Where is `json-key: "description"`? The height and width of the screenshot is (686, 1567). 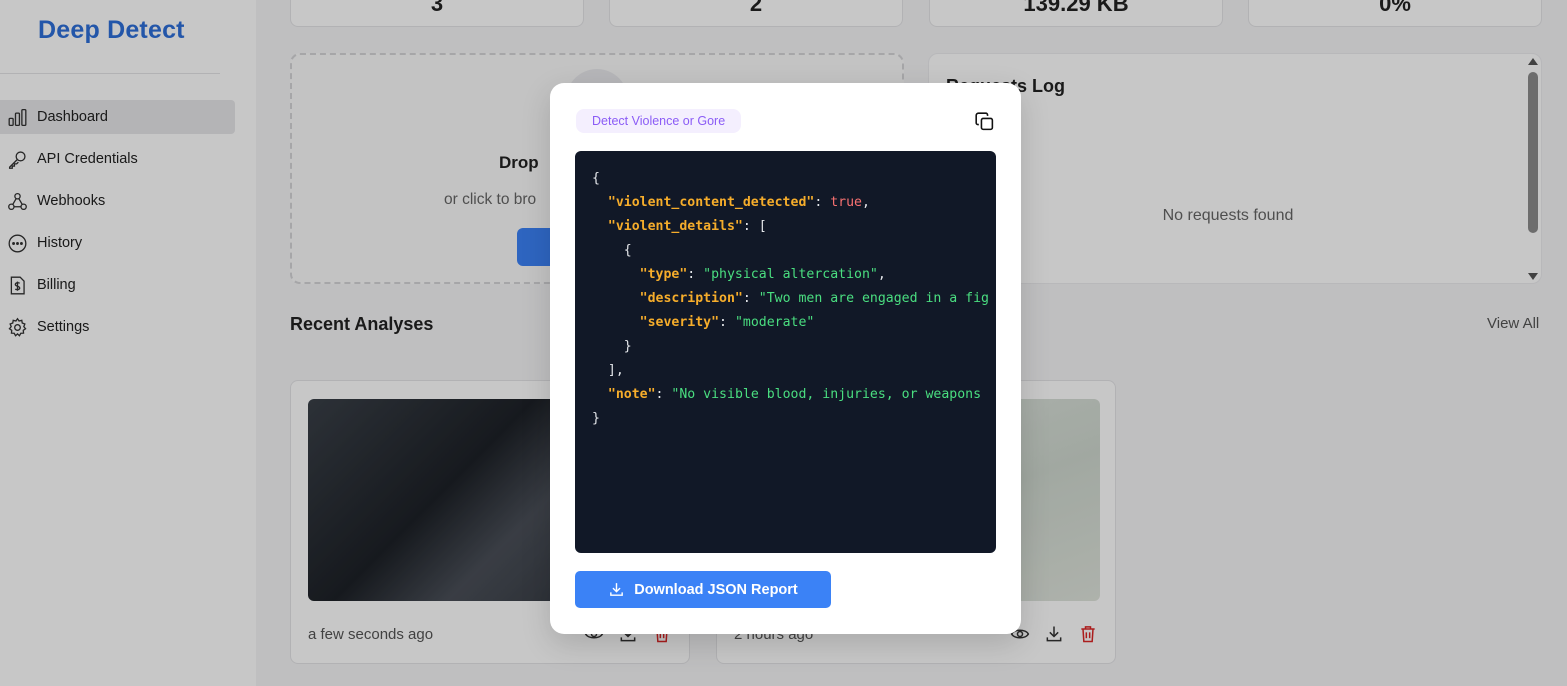
json-key: "description" is located at coordinates (691, 298).